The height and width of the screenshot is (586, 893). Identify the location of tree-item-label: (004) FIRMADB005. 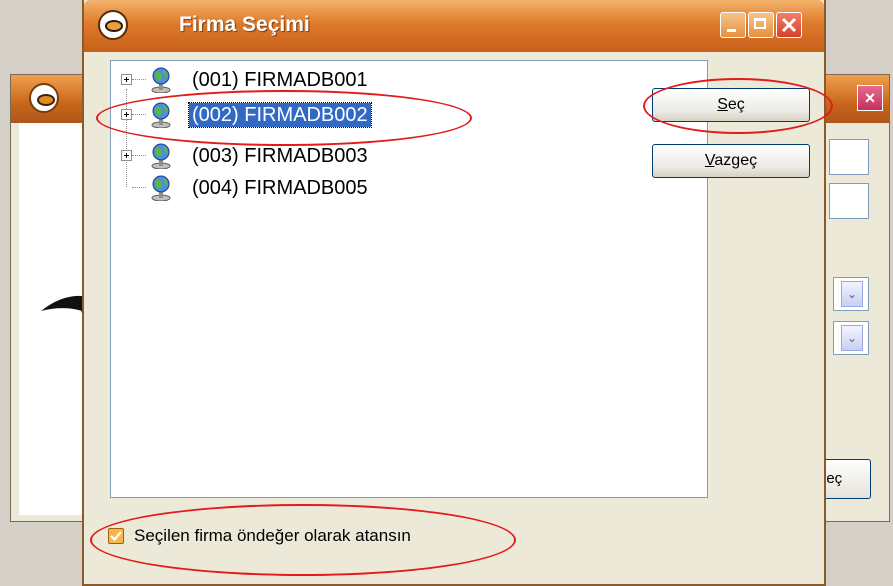
(280, 188).